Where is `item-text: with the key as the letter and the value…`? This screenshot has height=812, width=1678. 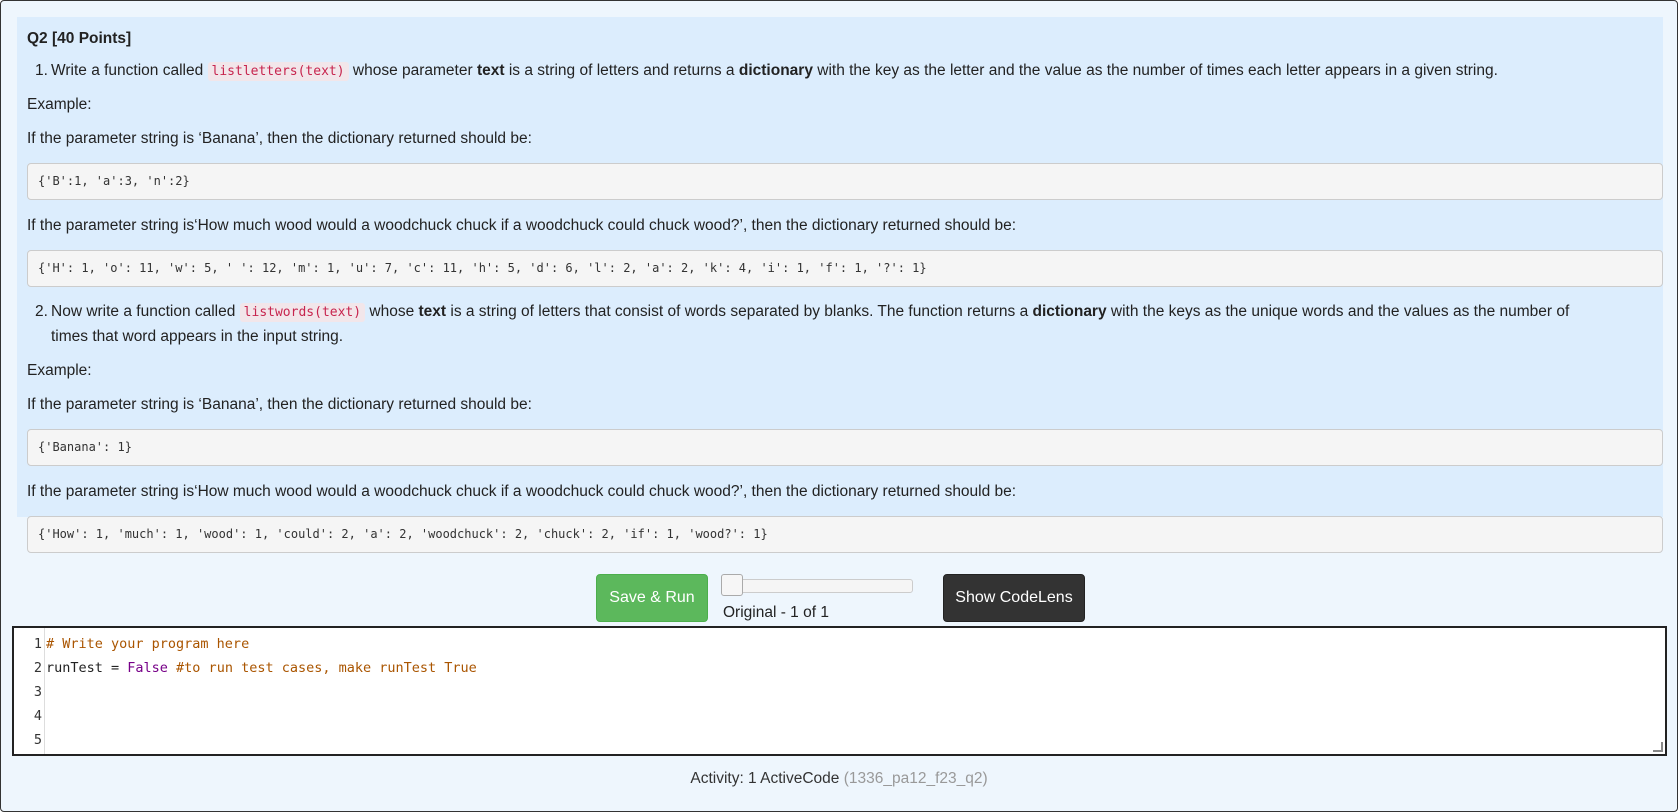
item-text: with the key as the letter and the value… is located at coordinates (1155, 70).